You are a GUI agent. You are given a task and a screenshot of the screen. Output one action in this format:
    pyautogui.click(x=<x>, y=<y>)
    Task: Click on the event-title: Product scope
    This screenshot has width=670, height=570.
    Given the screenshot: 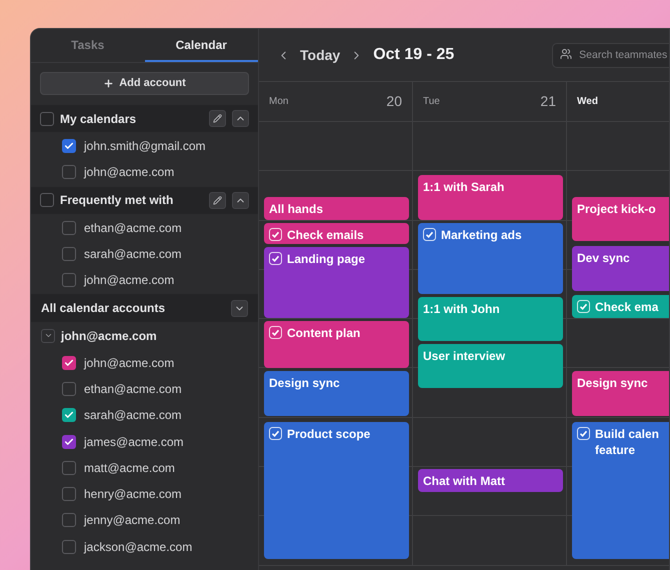 What is the action you would take?
    pyautogui.click(x=328, y=434)
    